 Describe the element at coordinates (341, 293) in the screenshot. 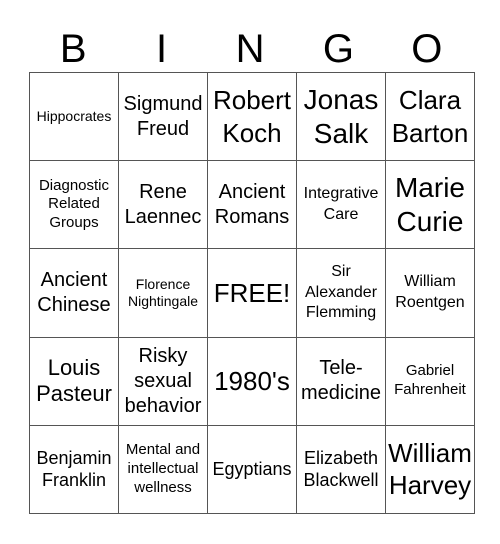

I see `bingo-cell: Sir Alexander Flemming` at that location.